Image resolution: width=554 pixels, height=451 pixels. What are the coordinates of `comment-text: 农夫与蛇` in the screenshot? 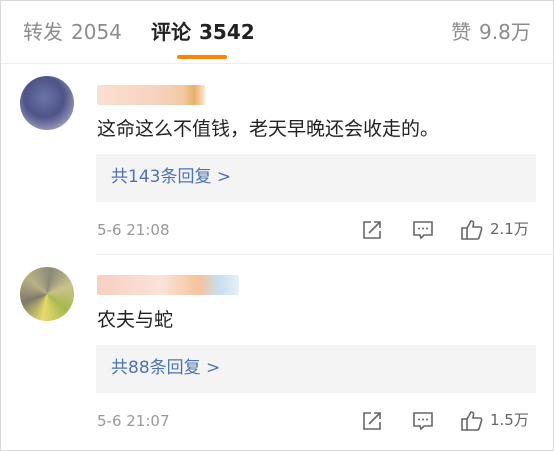 It's located at (135, 320).